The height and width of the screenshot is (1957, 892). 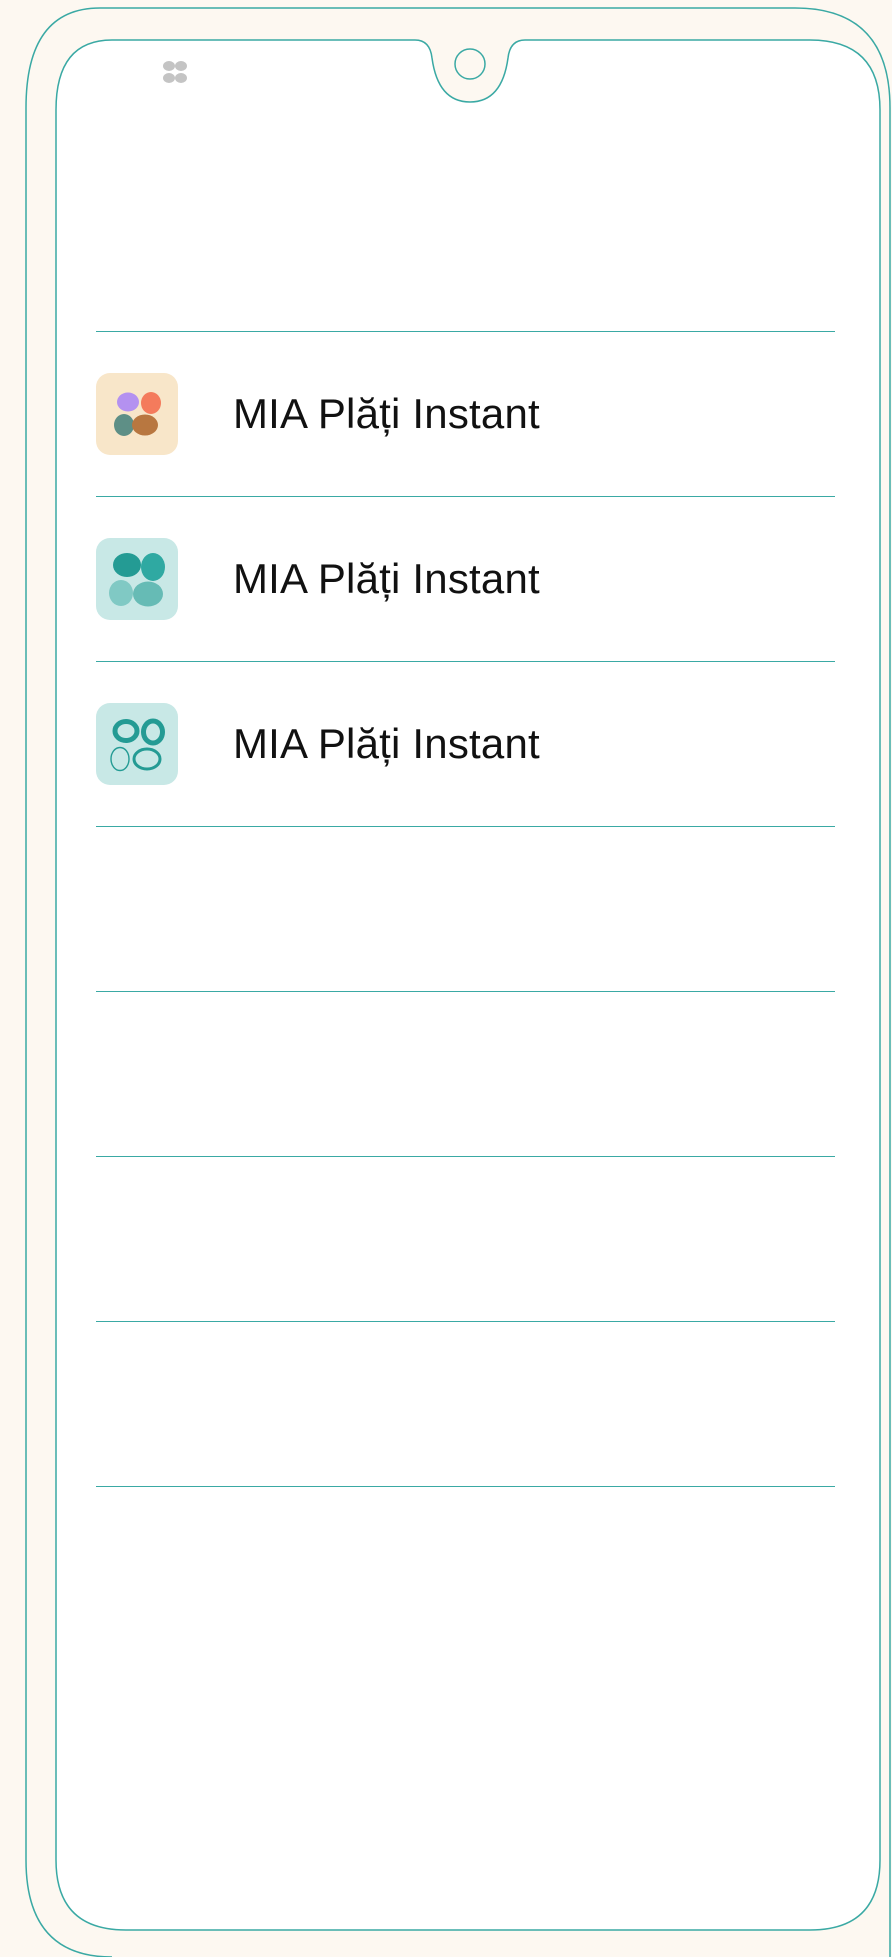 What do you see at coordinates (137, 579) in the screenshot?
I see `mia-logo-teal-filled-icon` at bounding box center [137, 579].